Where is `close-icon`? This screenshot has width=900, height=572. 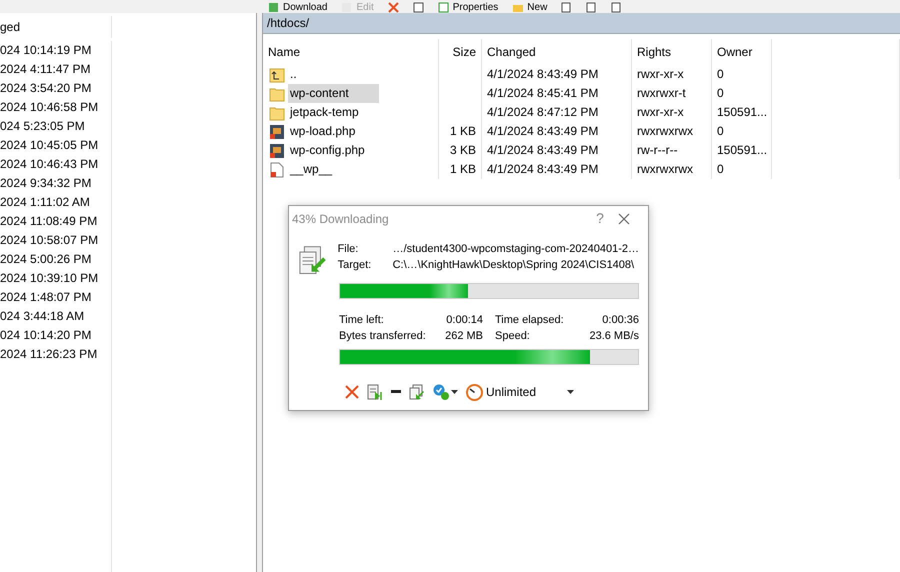 close-icon is located at coordinates (624, 219).